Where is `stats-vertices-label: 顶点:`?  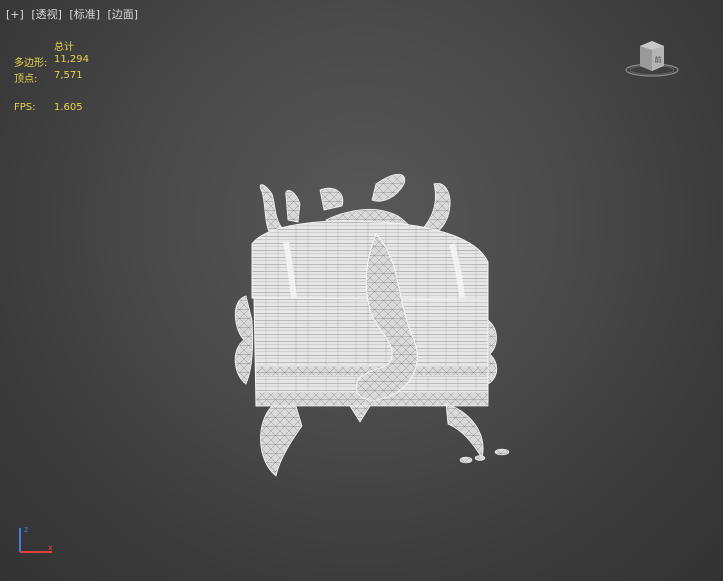
stats-vertices-label: 顶点: is located at coordinates (26, 79).